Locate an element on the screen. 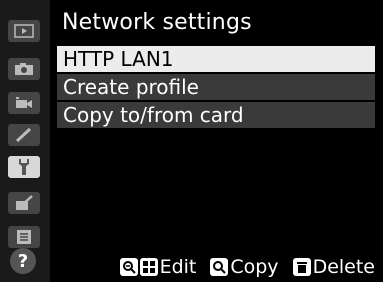  thumbnail-icon is located at coordinates (148, 267).